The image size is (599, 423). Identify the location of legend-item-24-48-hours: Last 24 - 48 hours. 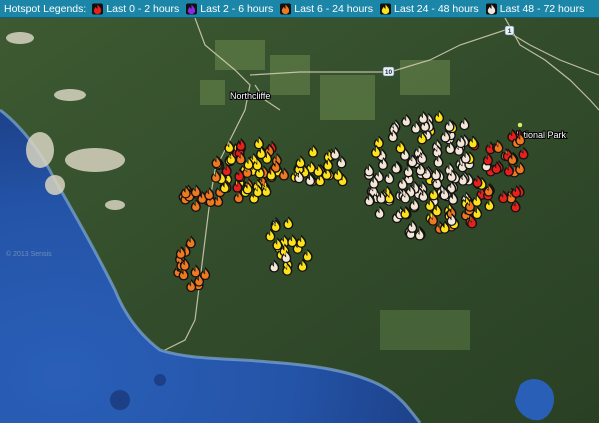
(429, 9).